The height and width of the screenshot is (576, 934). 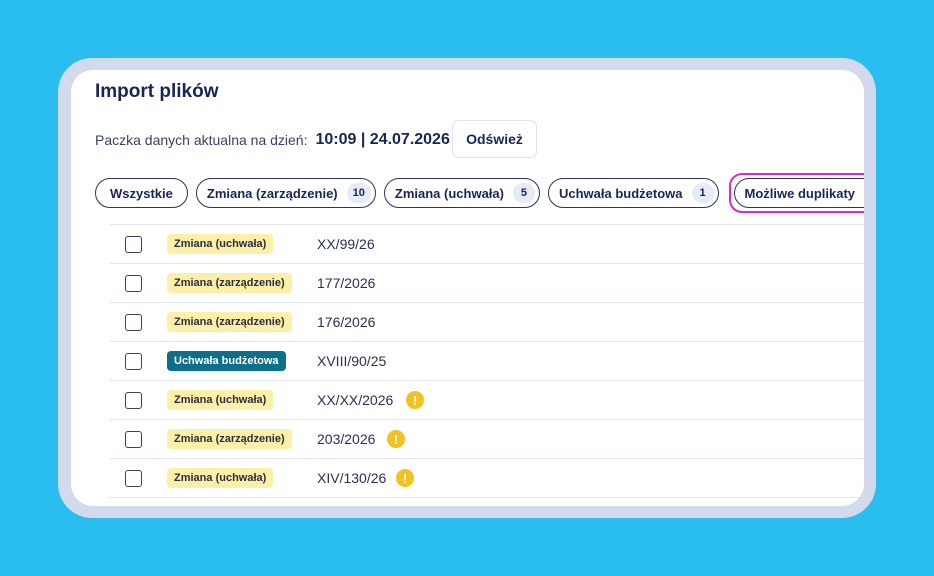 I want to click on list-item: Zmiana (zarządzenie) 176/2026, so click(x=487, y=321).